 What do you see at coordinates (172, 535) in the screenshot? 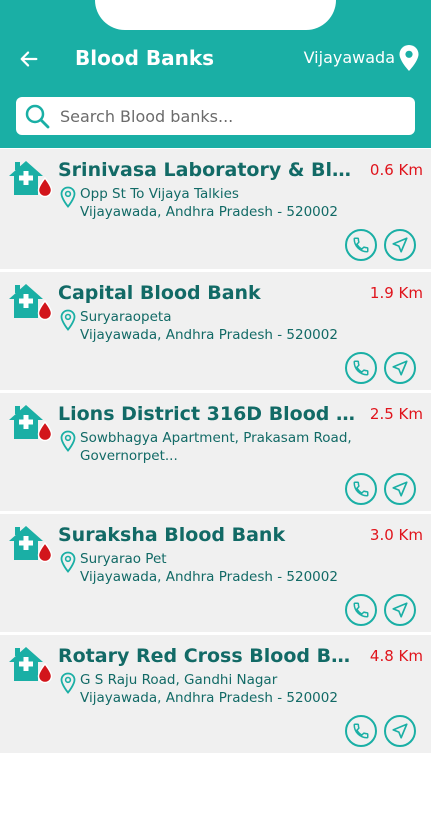
I see `blood-bank-name: Suraksha Blood Bank` at bounding box center [172, 535].